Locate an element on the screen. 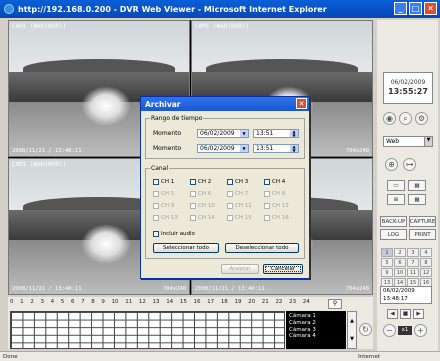  zoom-timeline-icon: ⚲ is located at coordinates (335, 304).